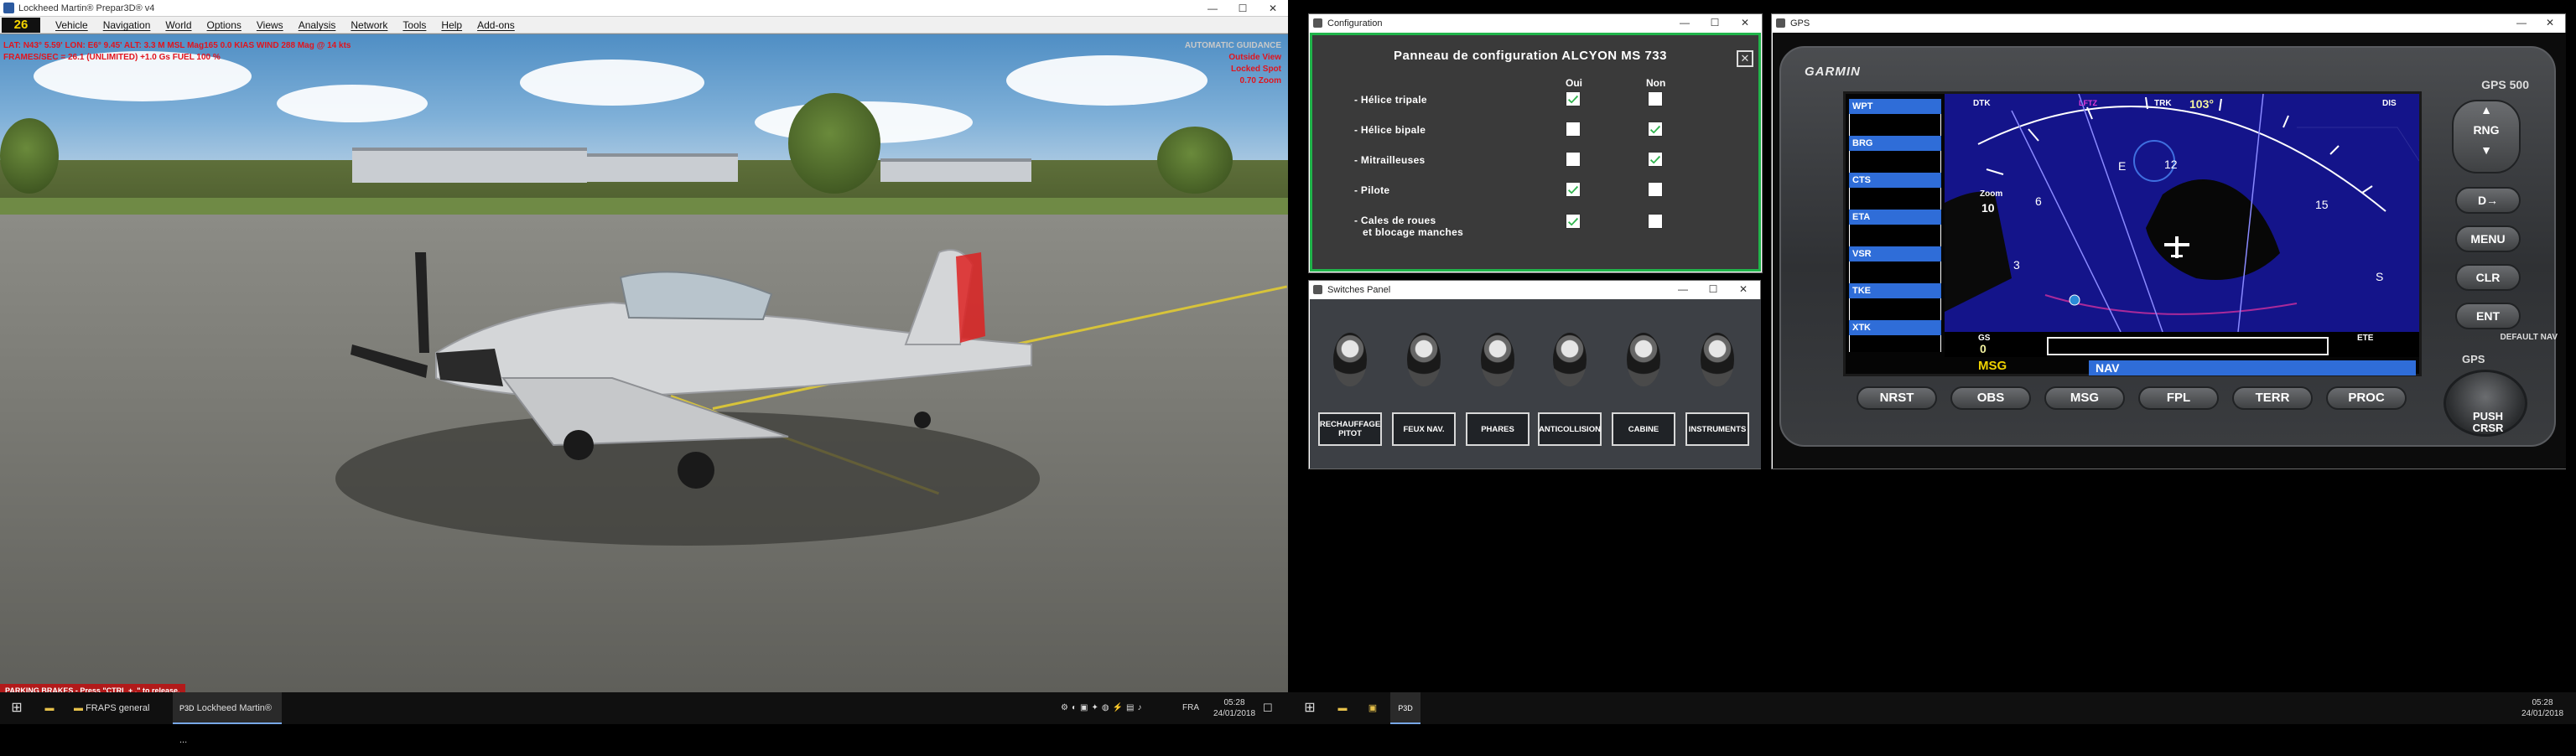 The image size is (2576, 756). I want to click on nav-page-bar: NAV, so click(2252, 367).